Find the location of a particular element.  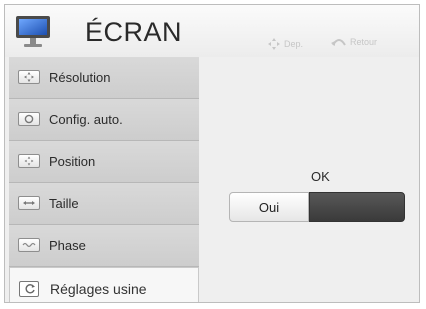

hint-return: Retour is located at coordinates (354, 42).